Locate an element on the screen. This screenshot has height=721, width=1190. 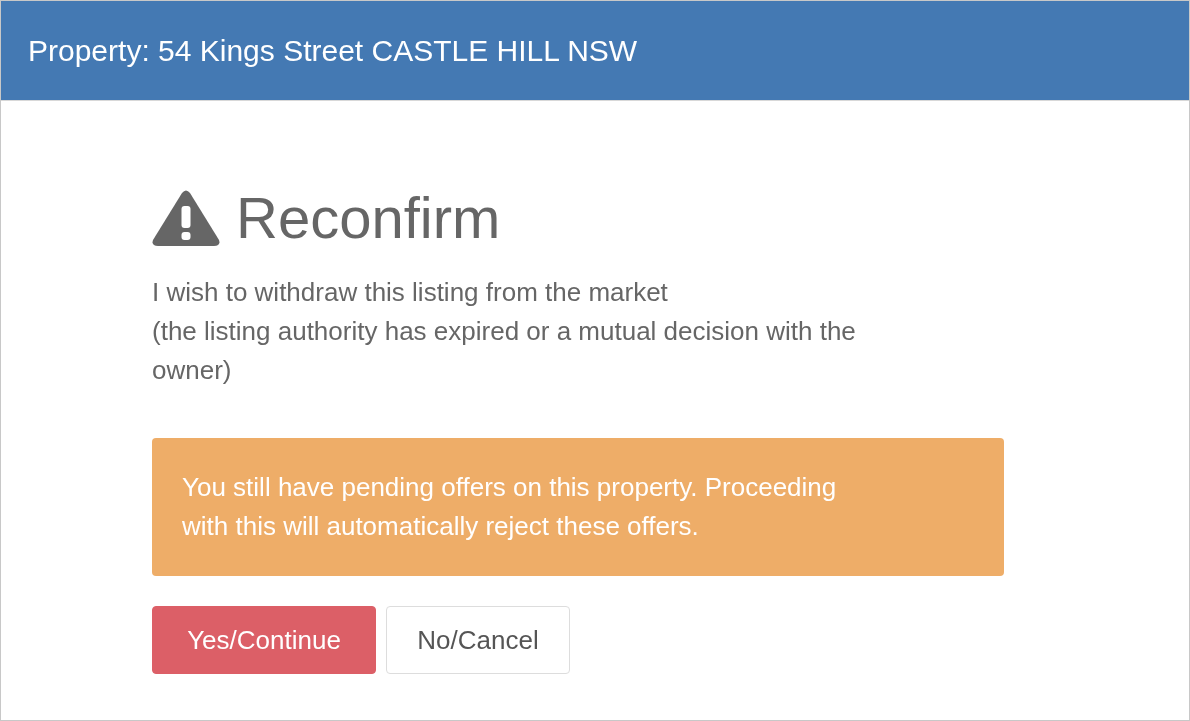
cancel-button: No/Cancel is located at coordinates (478, 640).